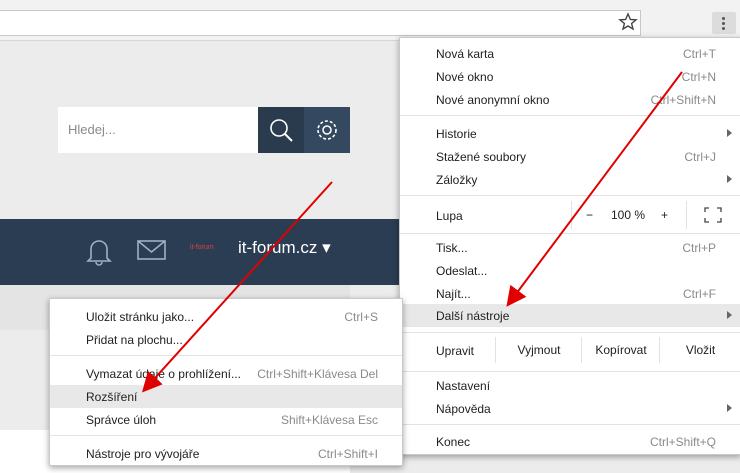  Describe the element at coordinates (570, 408) in the screenshot. I see `menu-item-help: Nápověda` at that location.